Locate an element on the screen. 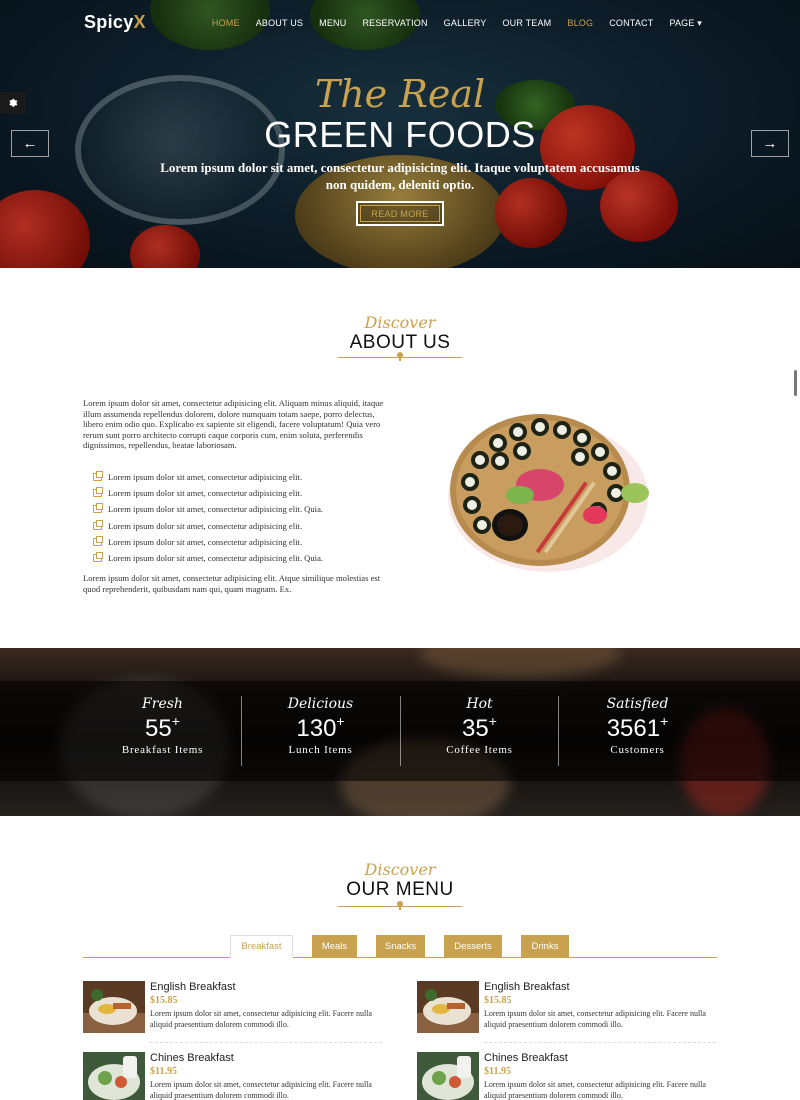  stat-value: 55+ is located at coordinates (162, 728).